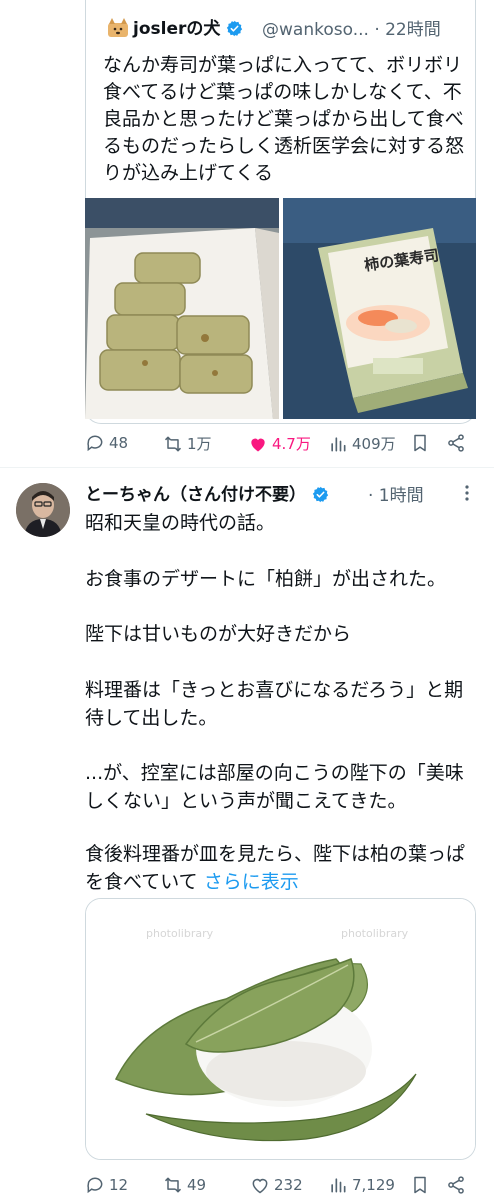 The height and width of the screenshot is (1200, 494). I want to click on views-button: 409万, so click(362, 443).